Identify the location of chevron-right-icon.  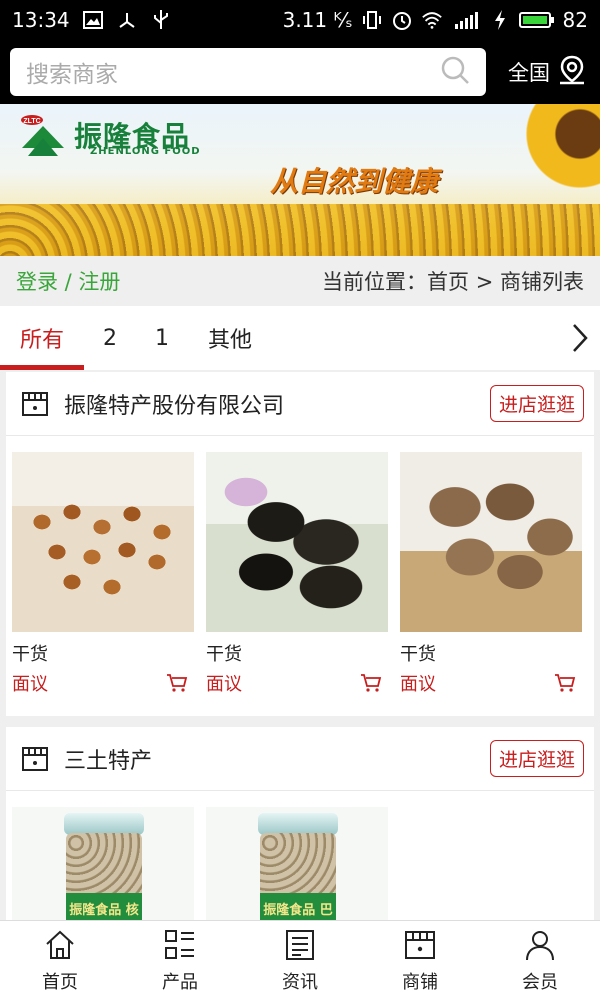
(580, 338).